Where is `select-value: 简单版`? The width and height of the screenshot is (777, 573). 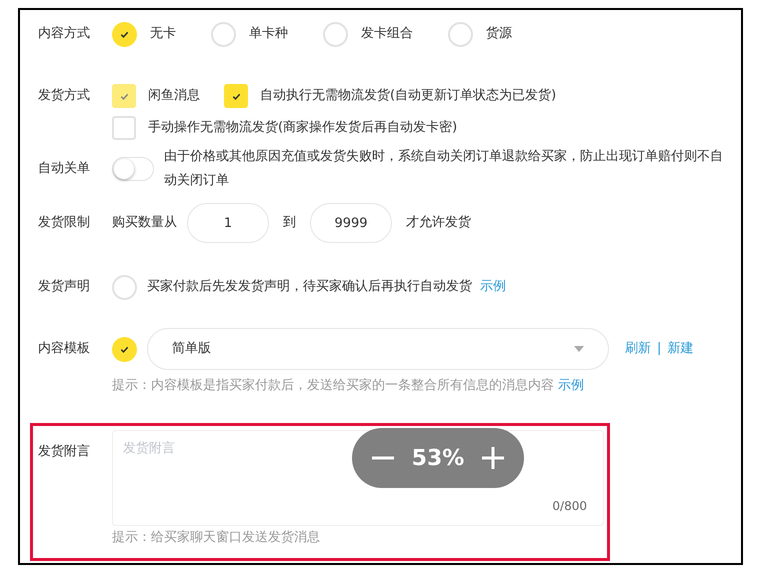
select-value: 简单版 is located at coordinates (191, 349).